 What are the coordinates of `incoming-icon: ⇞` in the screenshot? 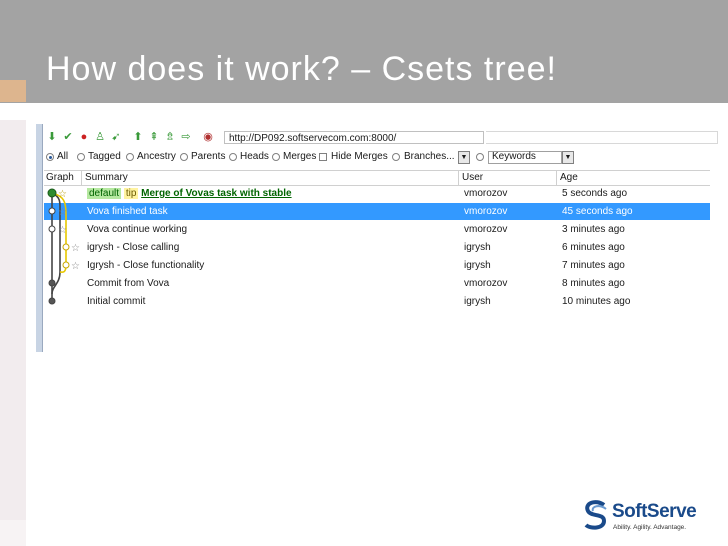 It's located at (154, 137).